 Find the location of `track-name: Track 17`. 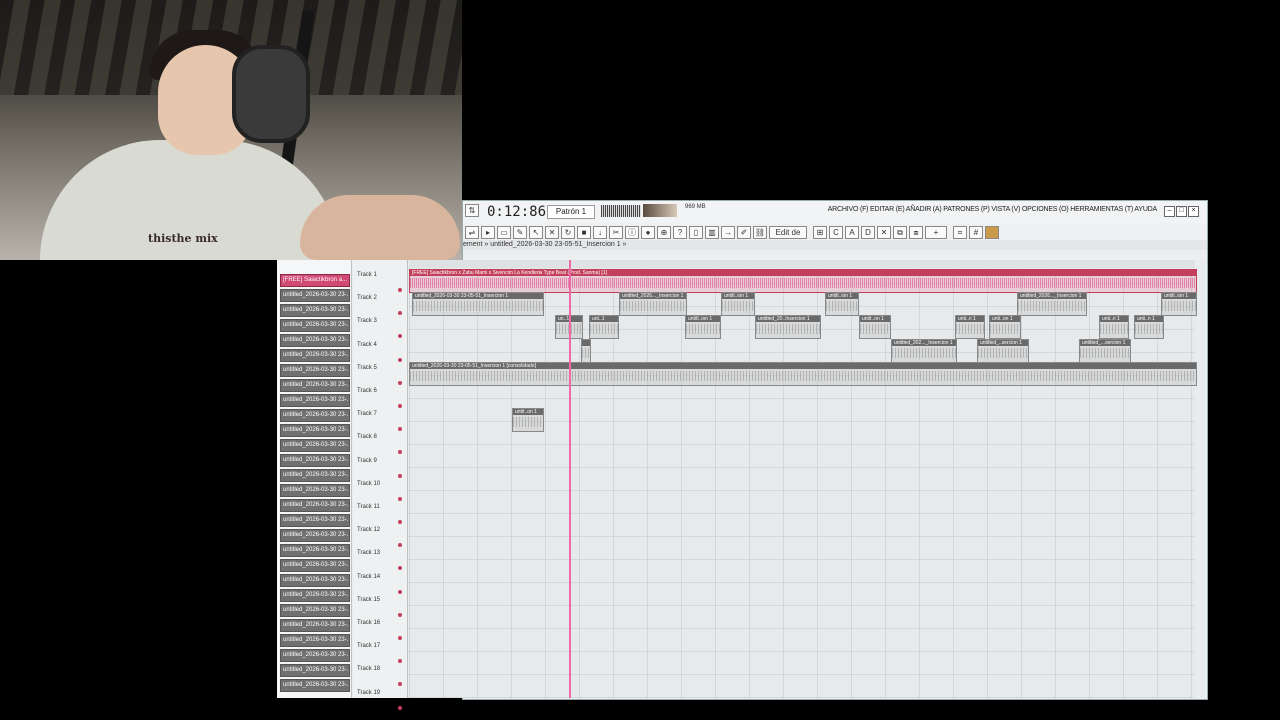

track-name: Track 17 is located at coordinates (368, 646).